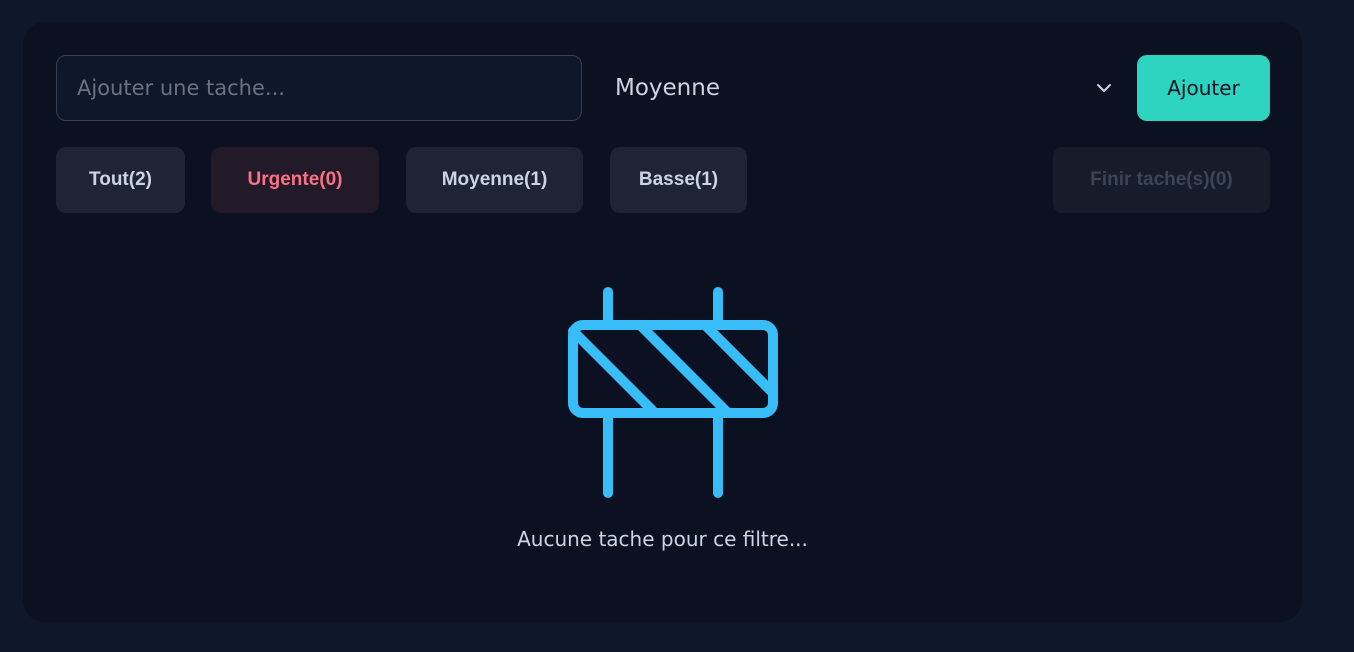  What do you see at coordinates (295, 180) in the screenshot?
I see `filter-urgent-button: Urgente(0)` at bounding box center [295, 180].